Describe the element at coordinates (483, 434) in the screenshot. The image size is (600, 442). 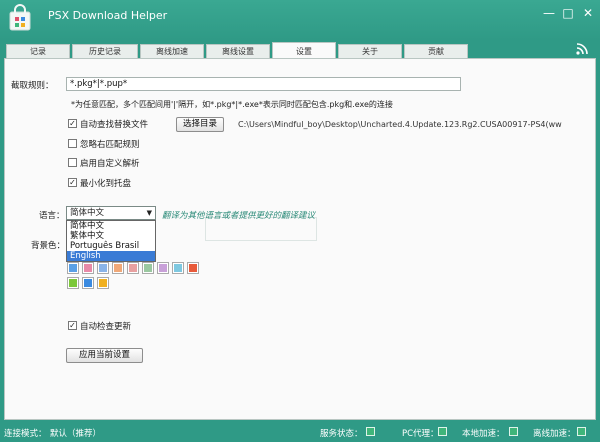
I see `local-accel-label: 本地加速：` at that location.